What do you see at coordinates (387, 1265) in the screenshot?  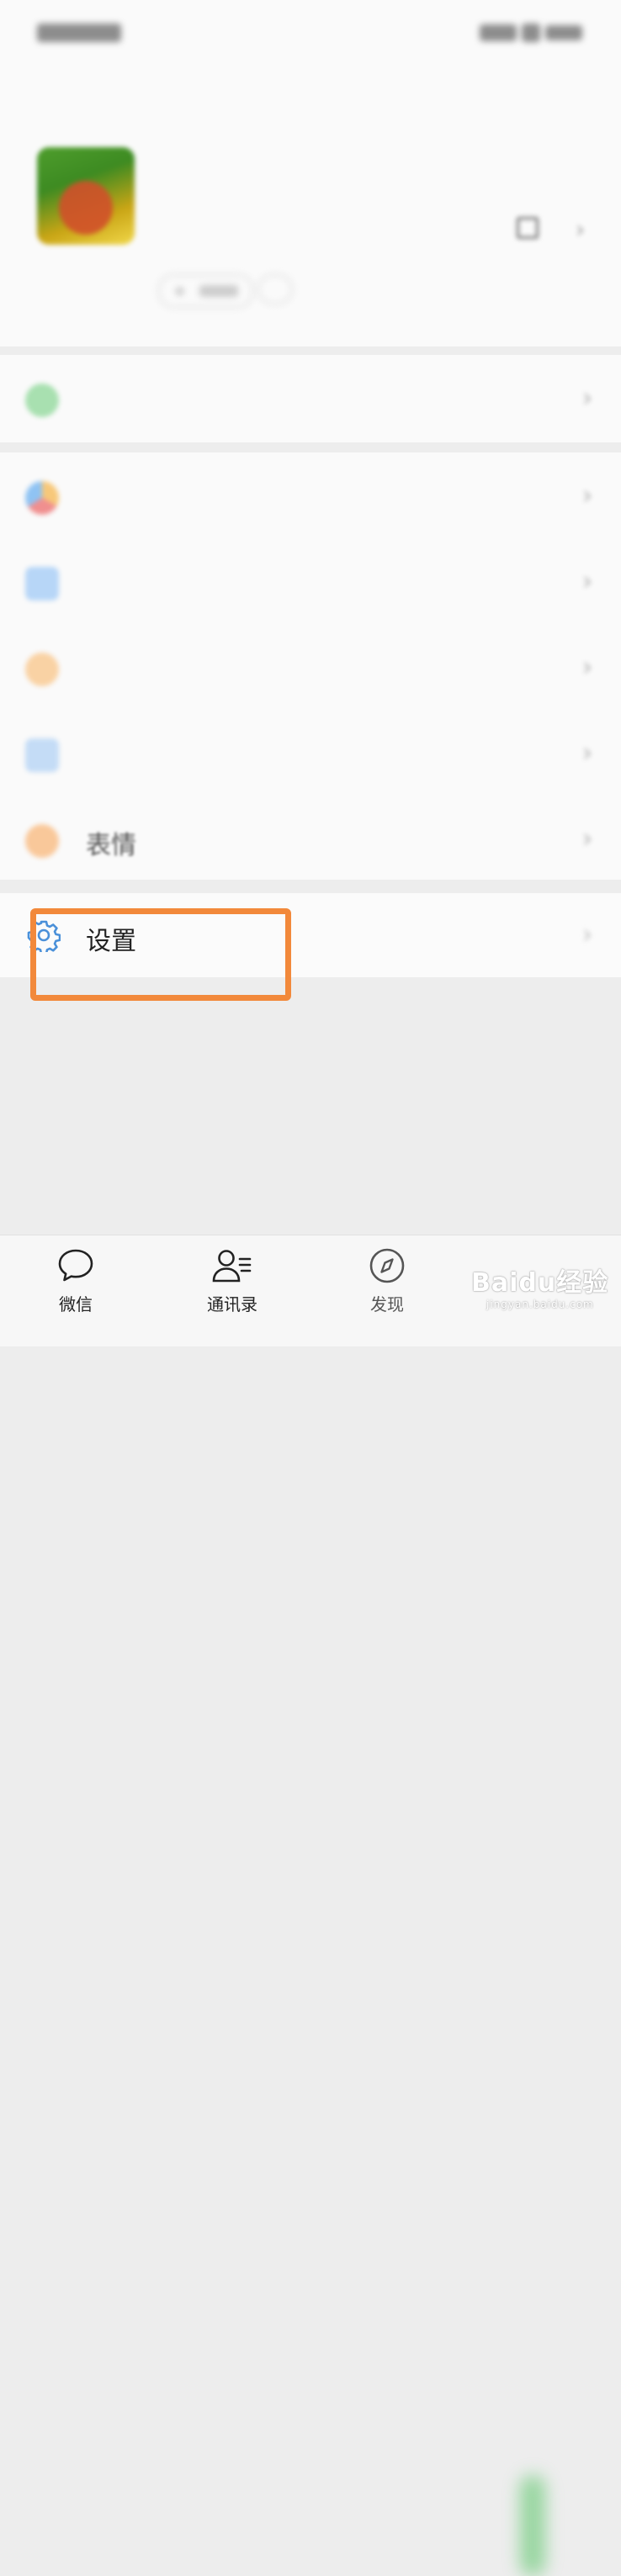 I see `compass-icon` at bounding box center [387, 1265].